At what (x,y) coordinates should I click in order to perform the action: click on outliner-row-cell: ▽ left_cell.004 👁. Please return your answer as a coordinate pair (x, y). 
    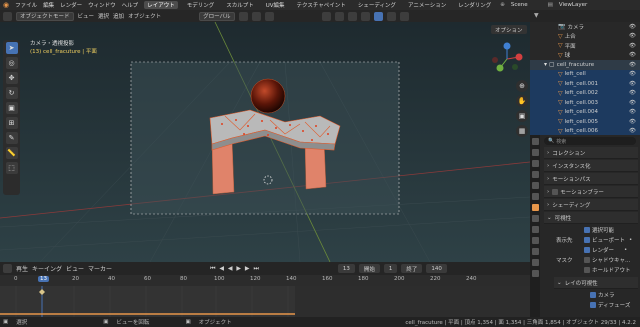
    Looking at the image, I should click on (585, 112).